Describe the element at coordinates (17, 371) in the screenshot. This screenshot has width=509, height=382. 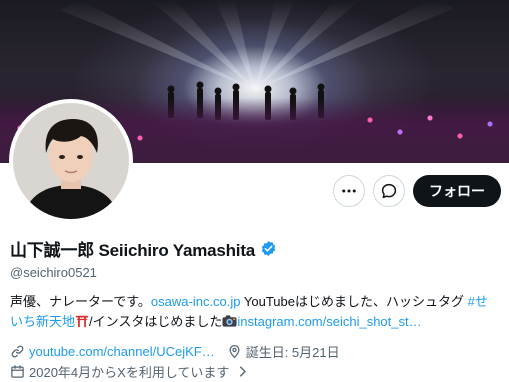
I see `calendar-icon` at that location.